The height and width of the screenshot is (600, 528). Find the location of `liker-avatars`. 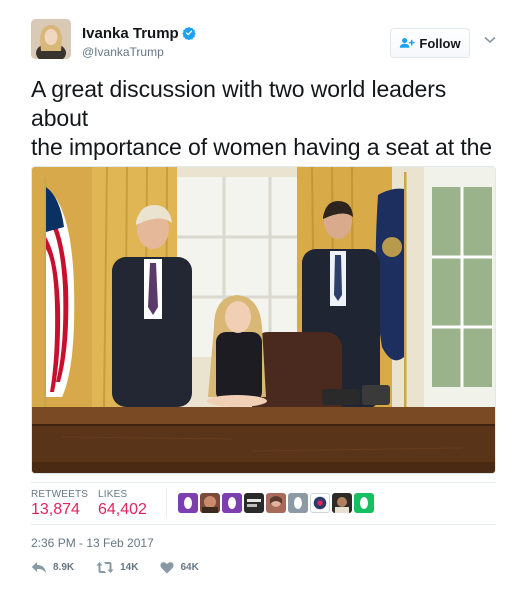

liker-avatars is located at coordinates (276, 503).